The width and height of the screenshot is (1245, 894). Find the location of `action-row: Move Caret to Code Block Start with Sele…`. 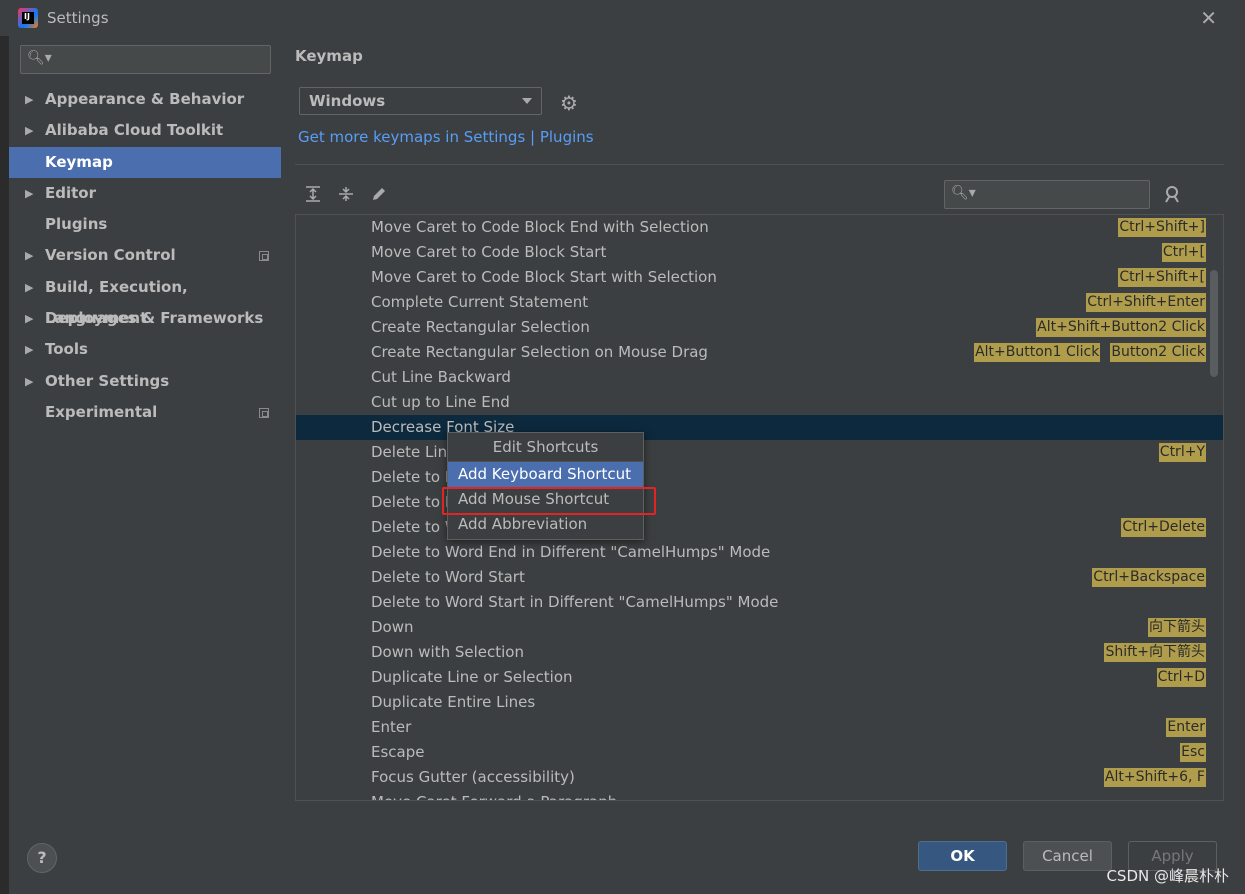

action-row: Move Caret to Code Block Start with Sele… is located at coordinates (759, 277).